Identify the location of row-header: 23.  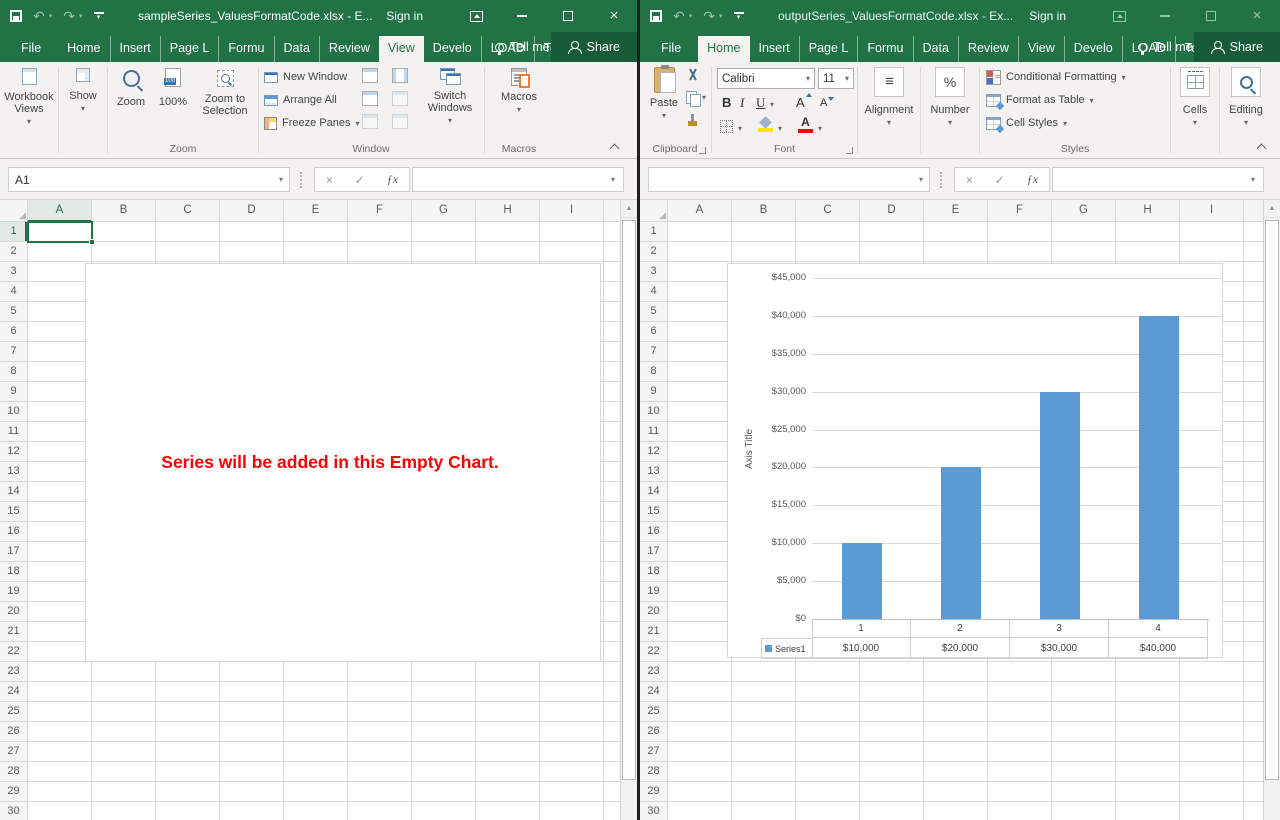
(13, 672).